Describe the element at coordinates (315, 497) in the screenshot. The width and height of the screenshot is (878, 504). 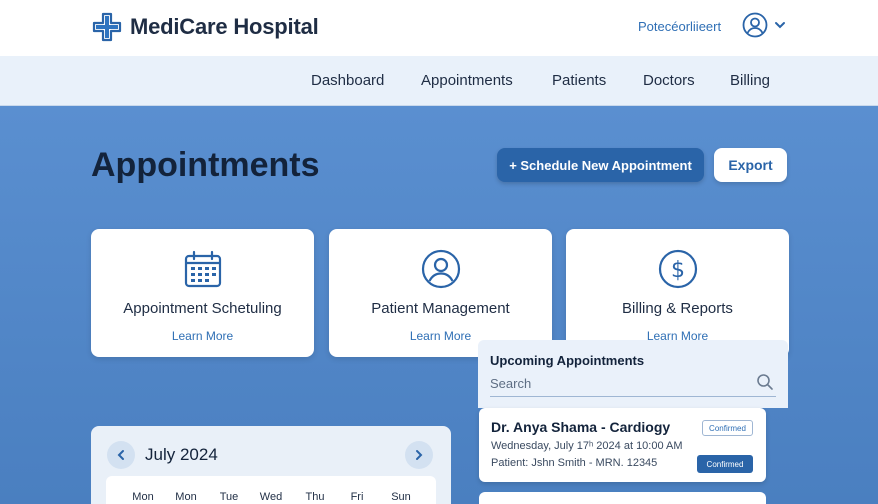
I see `weekday-label: Thu` at that location.